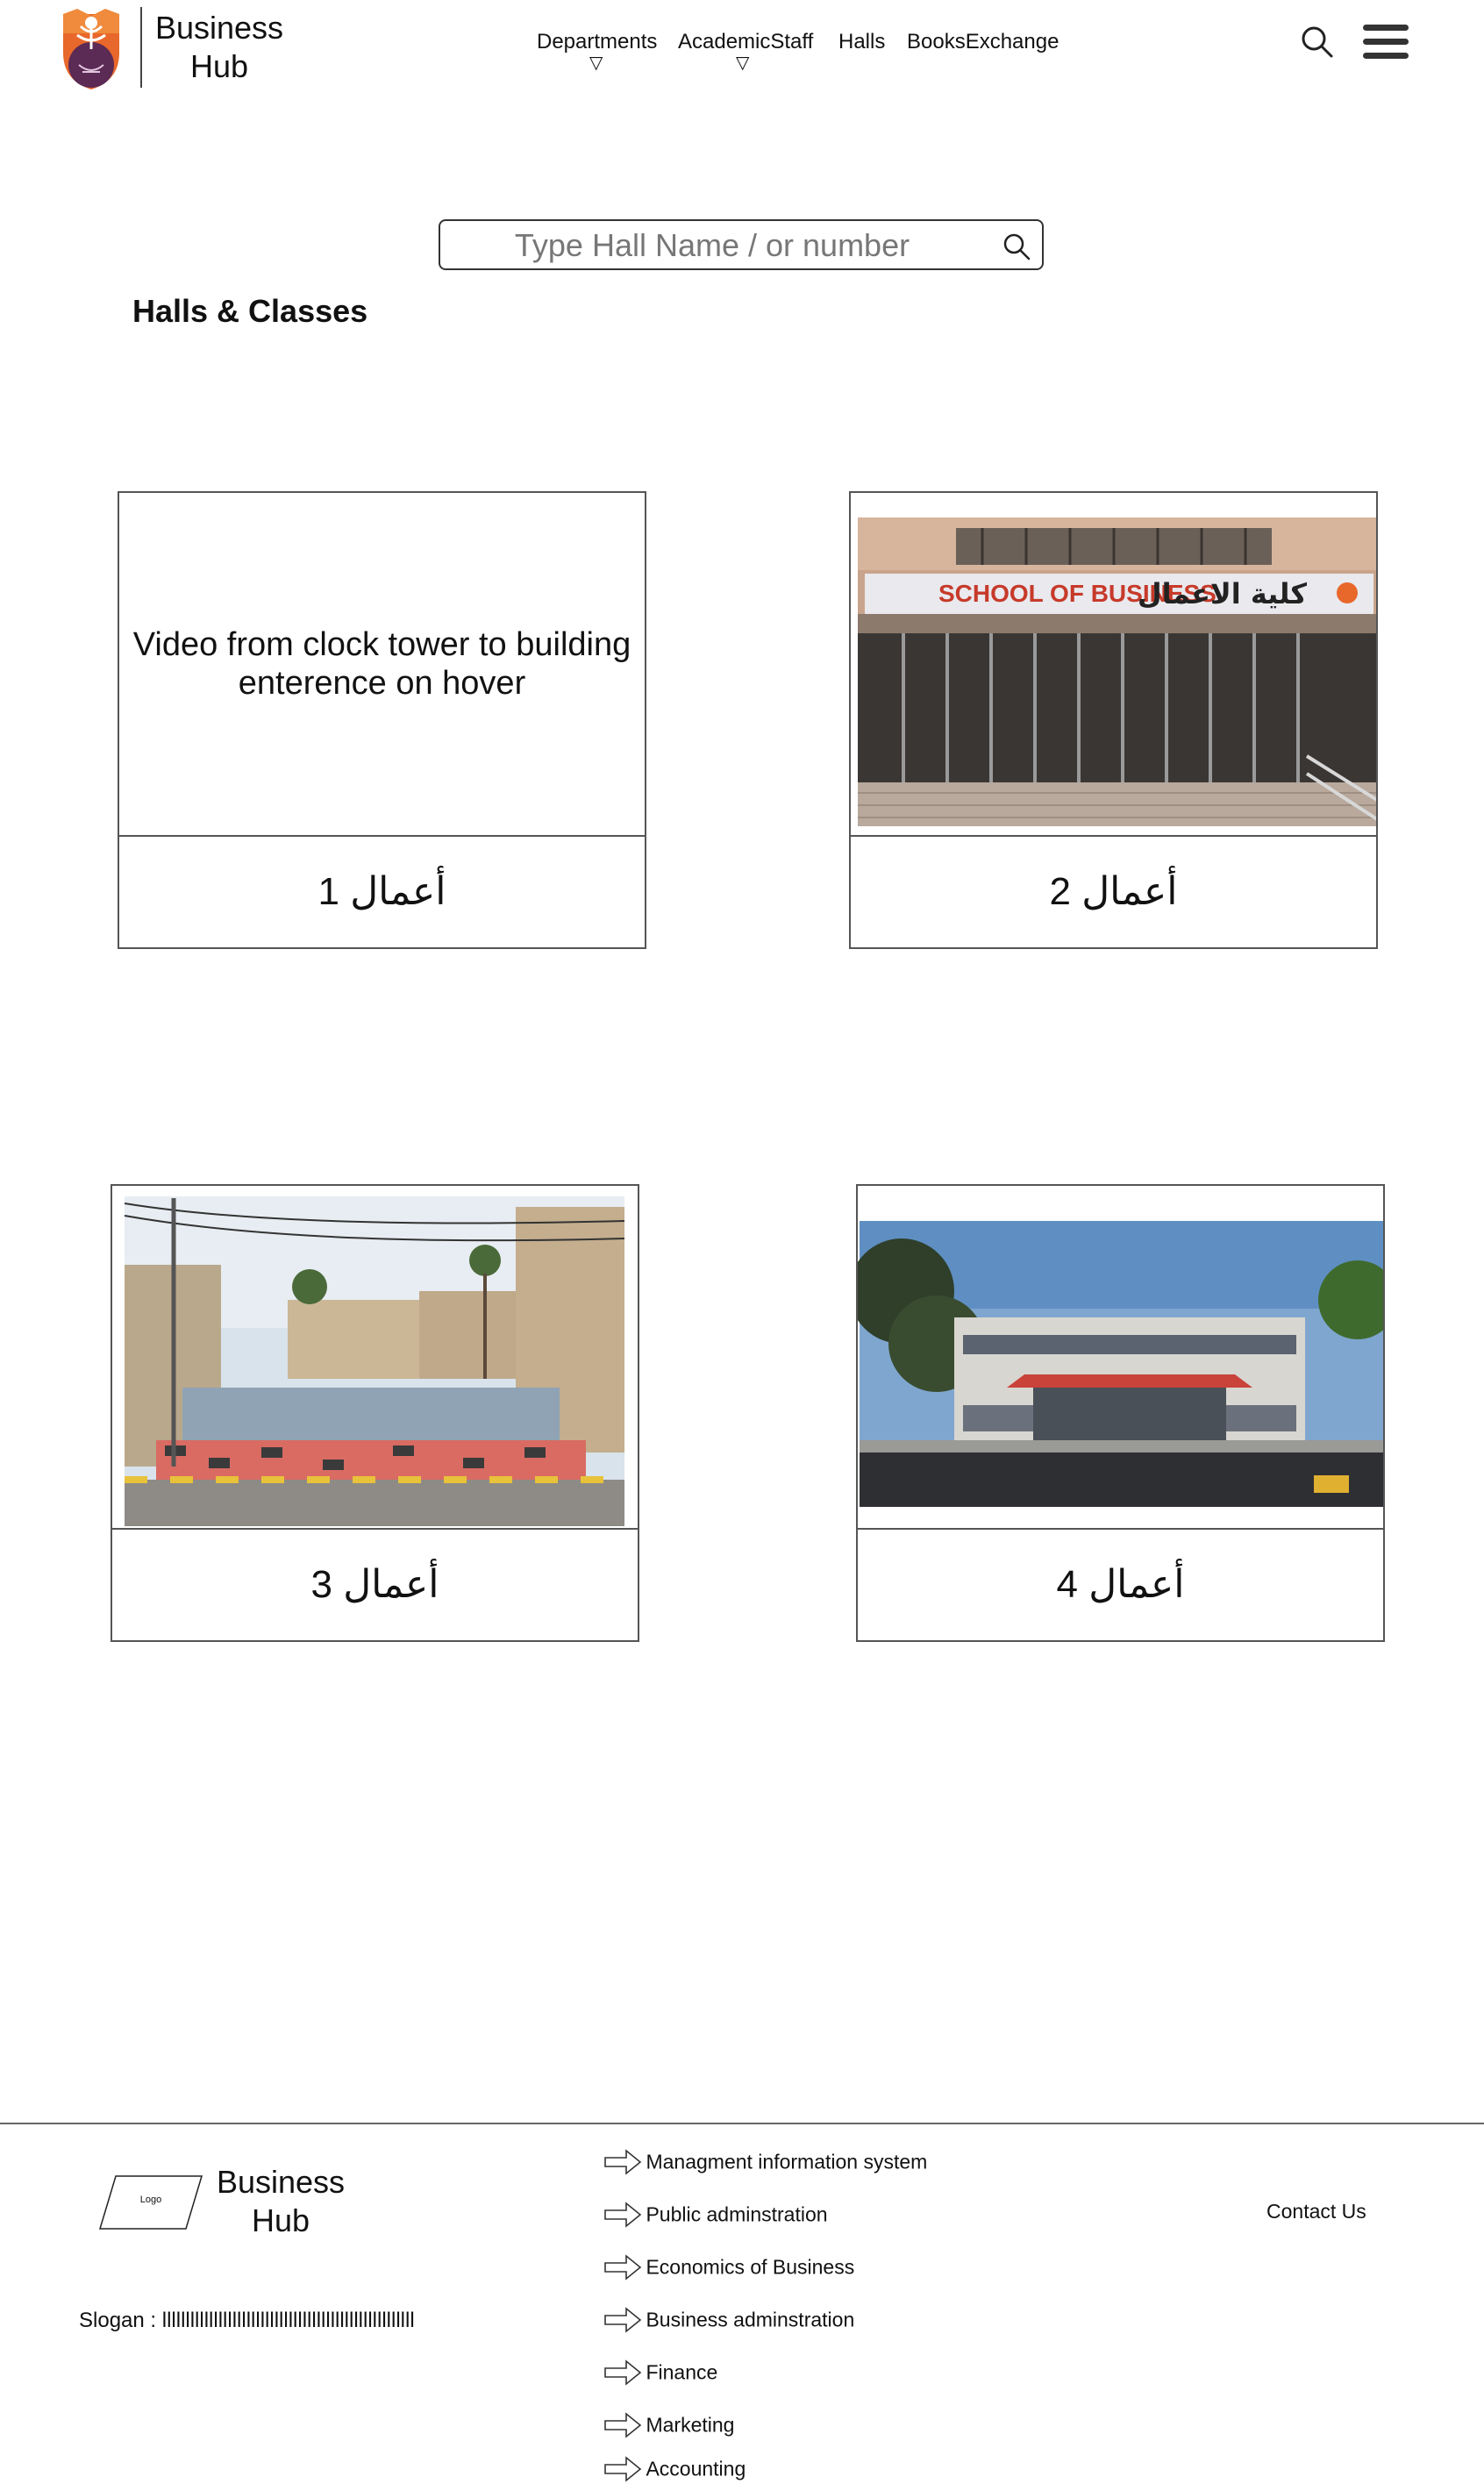 The width and height of the screenshot is (1484, 2491). Describe the element at coordinates (381, 891) in the screenshot. I see `hall-card-label: أعمال 1` at that location.